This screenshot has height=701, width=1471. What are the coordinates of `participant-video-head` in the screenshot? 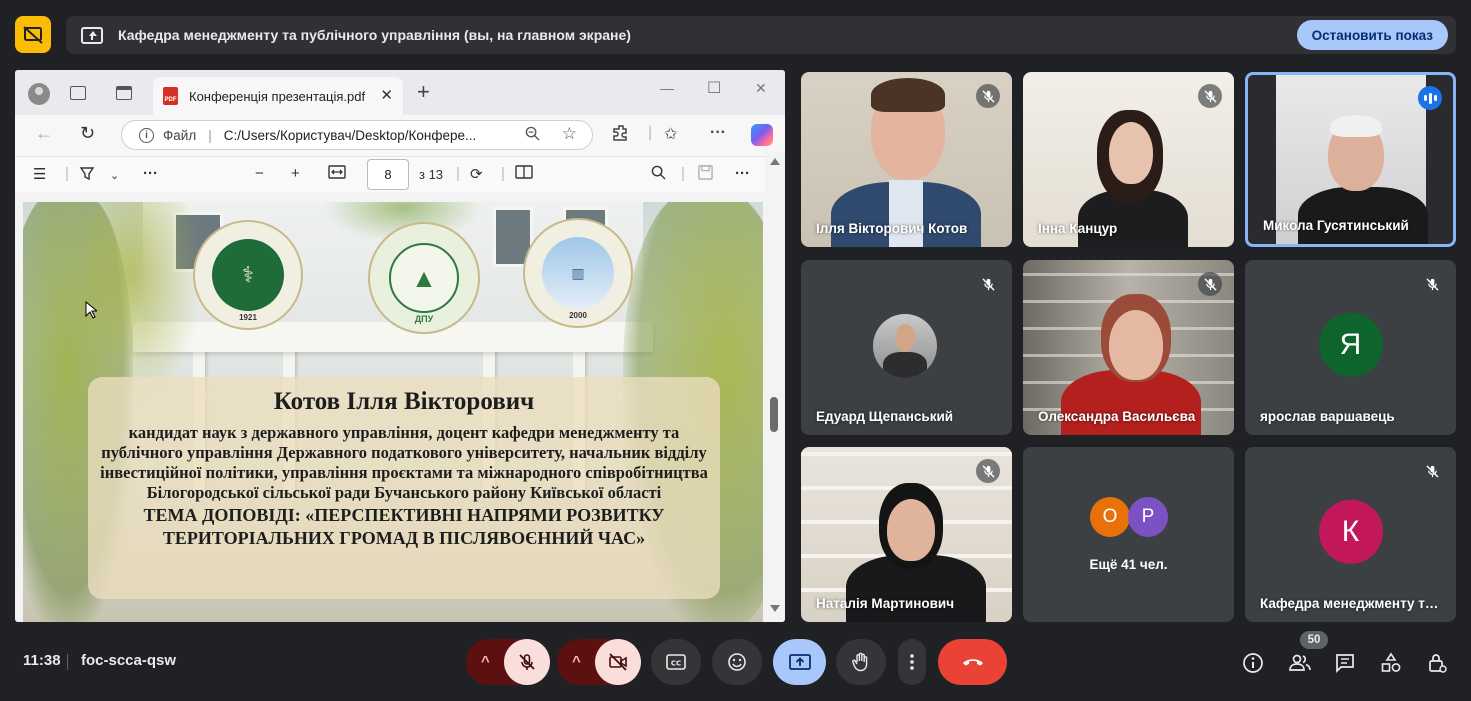 It's located at (911, 530).